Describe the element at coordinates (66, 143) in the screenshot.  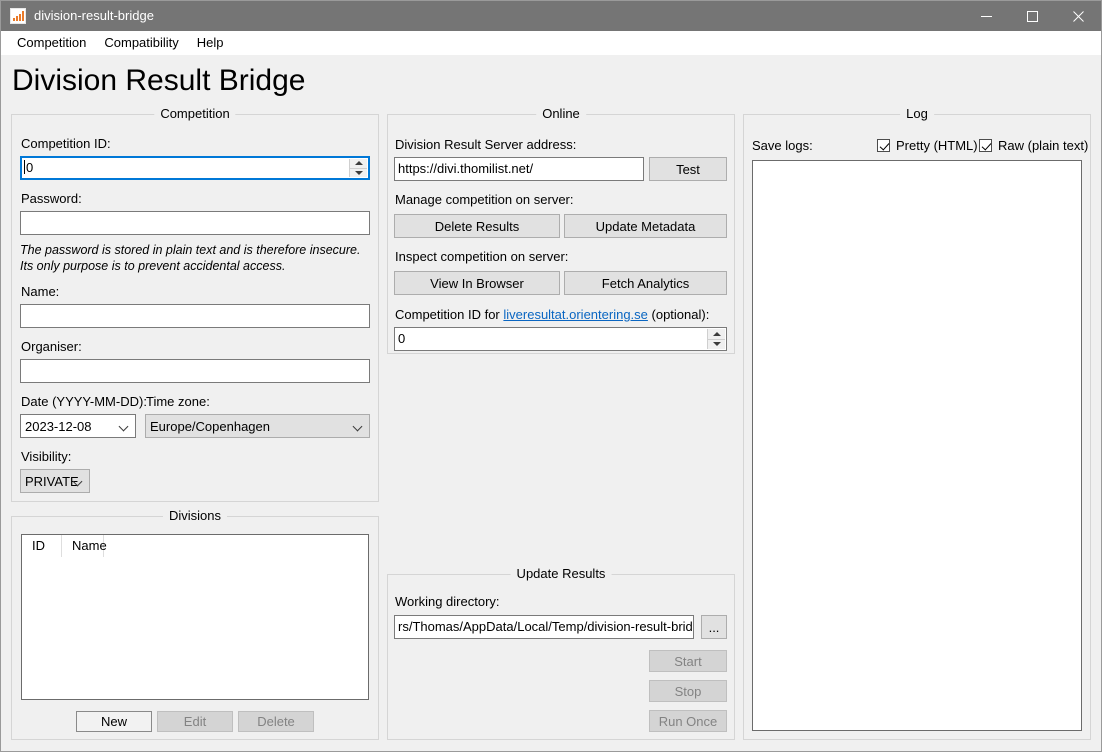
I see `competition-id-label: Competition ID:` at that location.